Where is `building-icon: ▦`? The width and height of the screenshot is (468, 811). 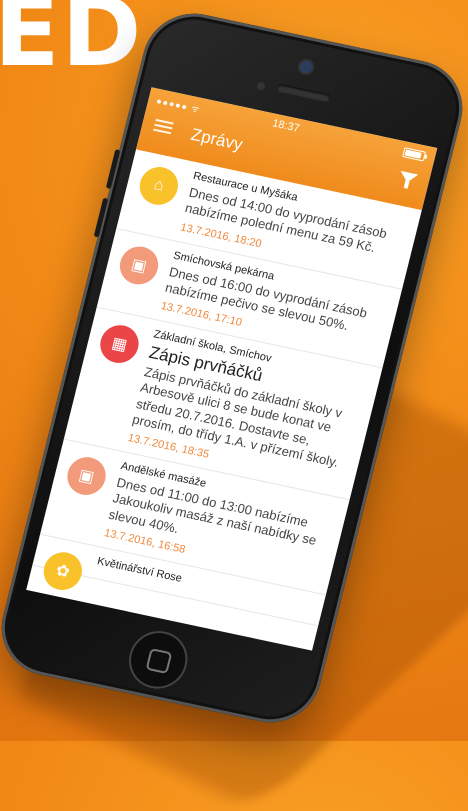 building-icon: ▦ is located at coordinates (119, 344).